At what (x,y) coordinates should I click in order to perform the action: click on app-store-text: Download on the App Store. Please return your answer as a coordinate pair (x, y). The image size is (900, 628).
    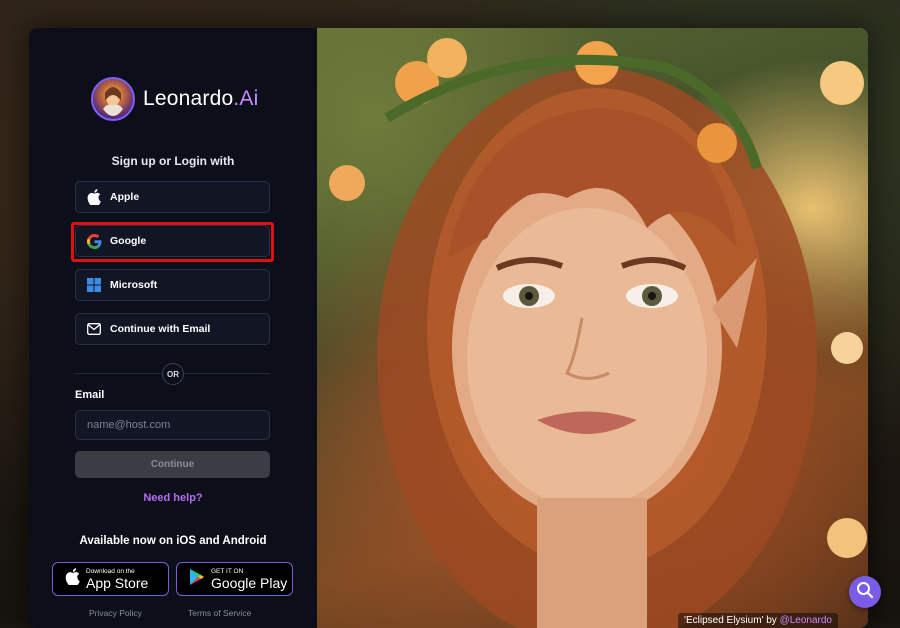
    Looking at the image, I should click on (117, 579).